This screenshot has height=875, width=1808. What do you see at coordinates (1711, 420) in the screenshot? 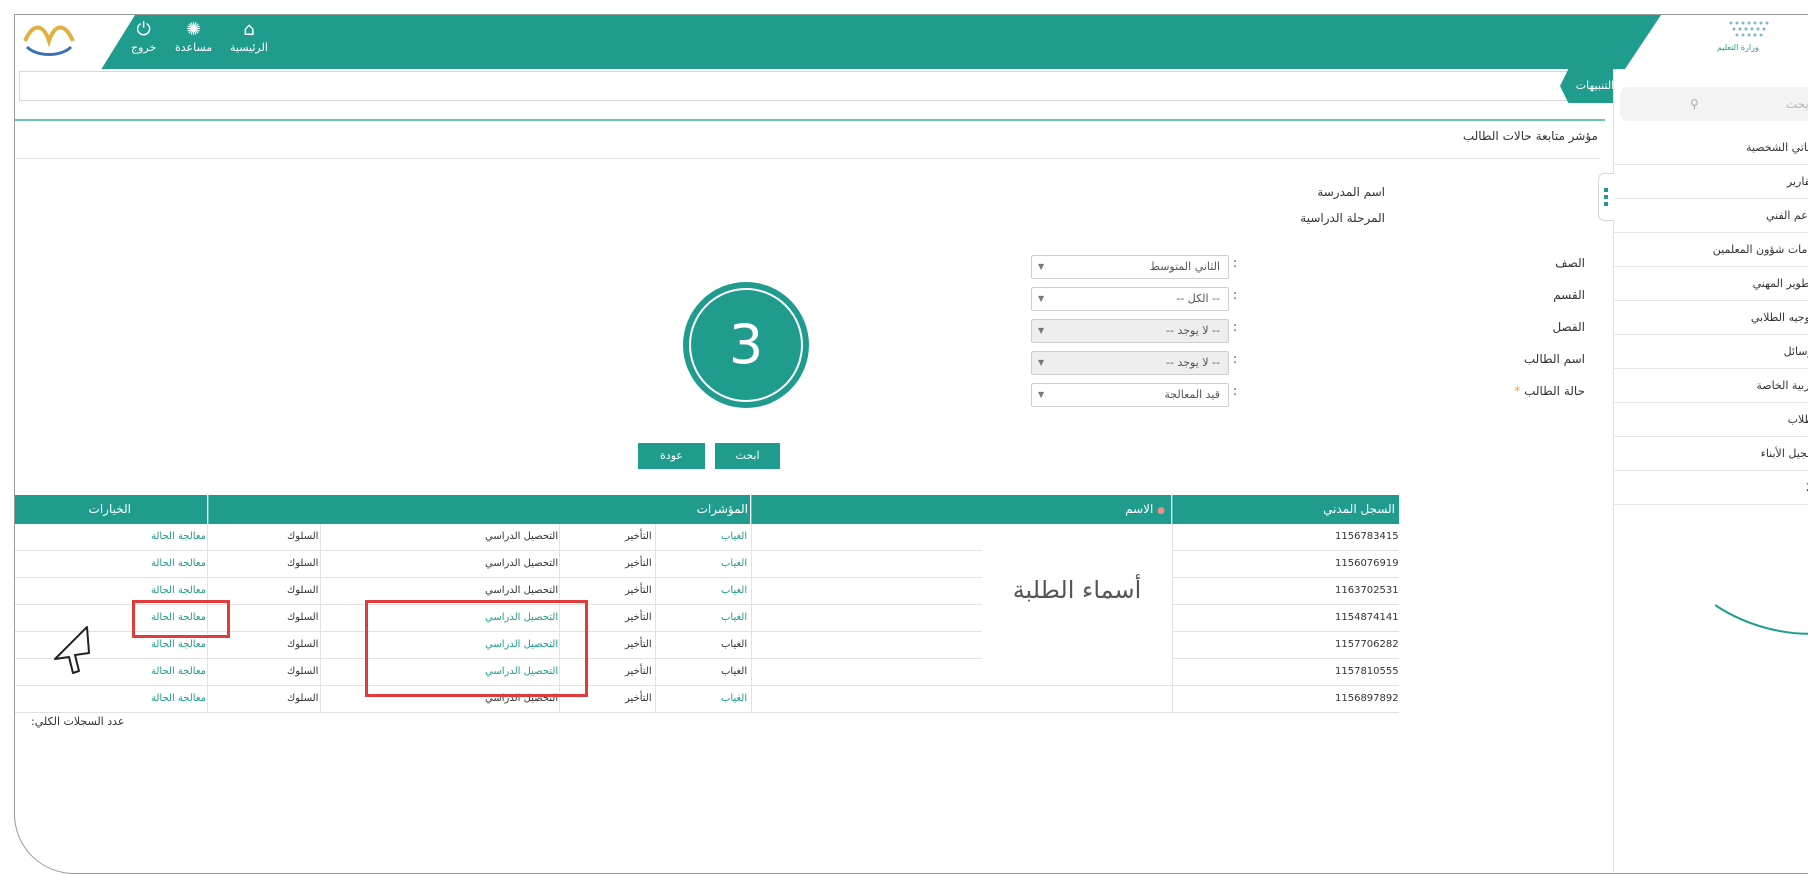
I see `sidebar-item-students: الطلاب` at bounding box center [1711, 420].